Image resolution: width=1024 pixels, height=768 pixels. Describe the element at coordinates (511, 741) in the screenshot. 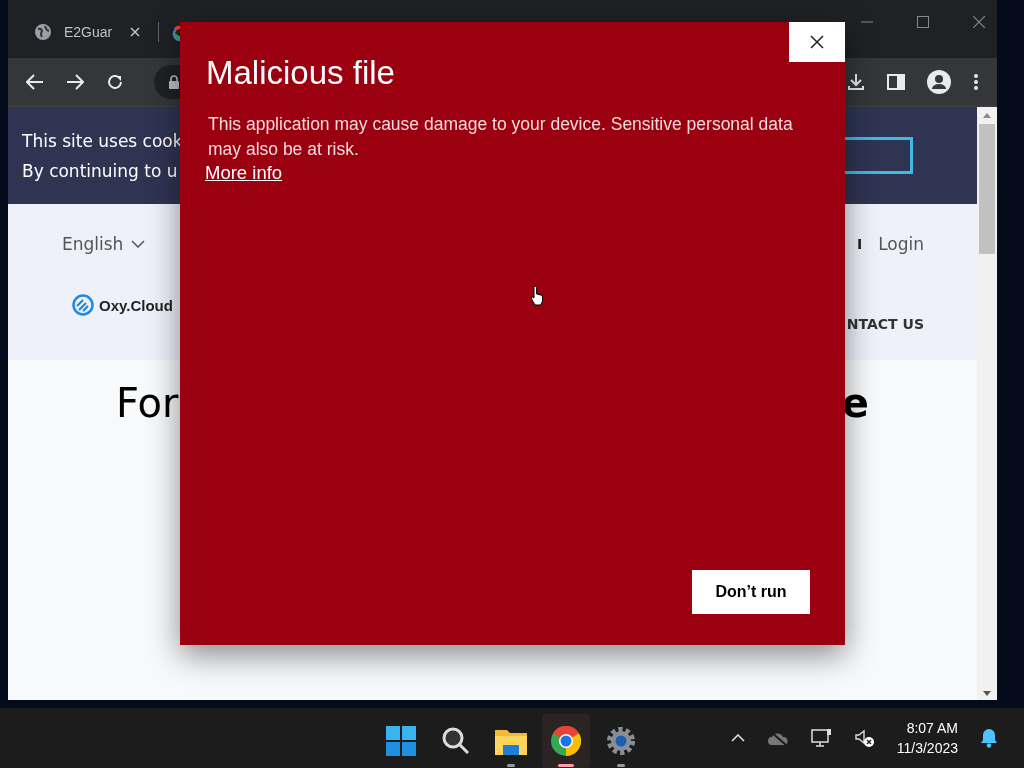

I see `folder-icon` at that location.